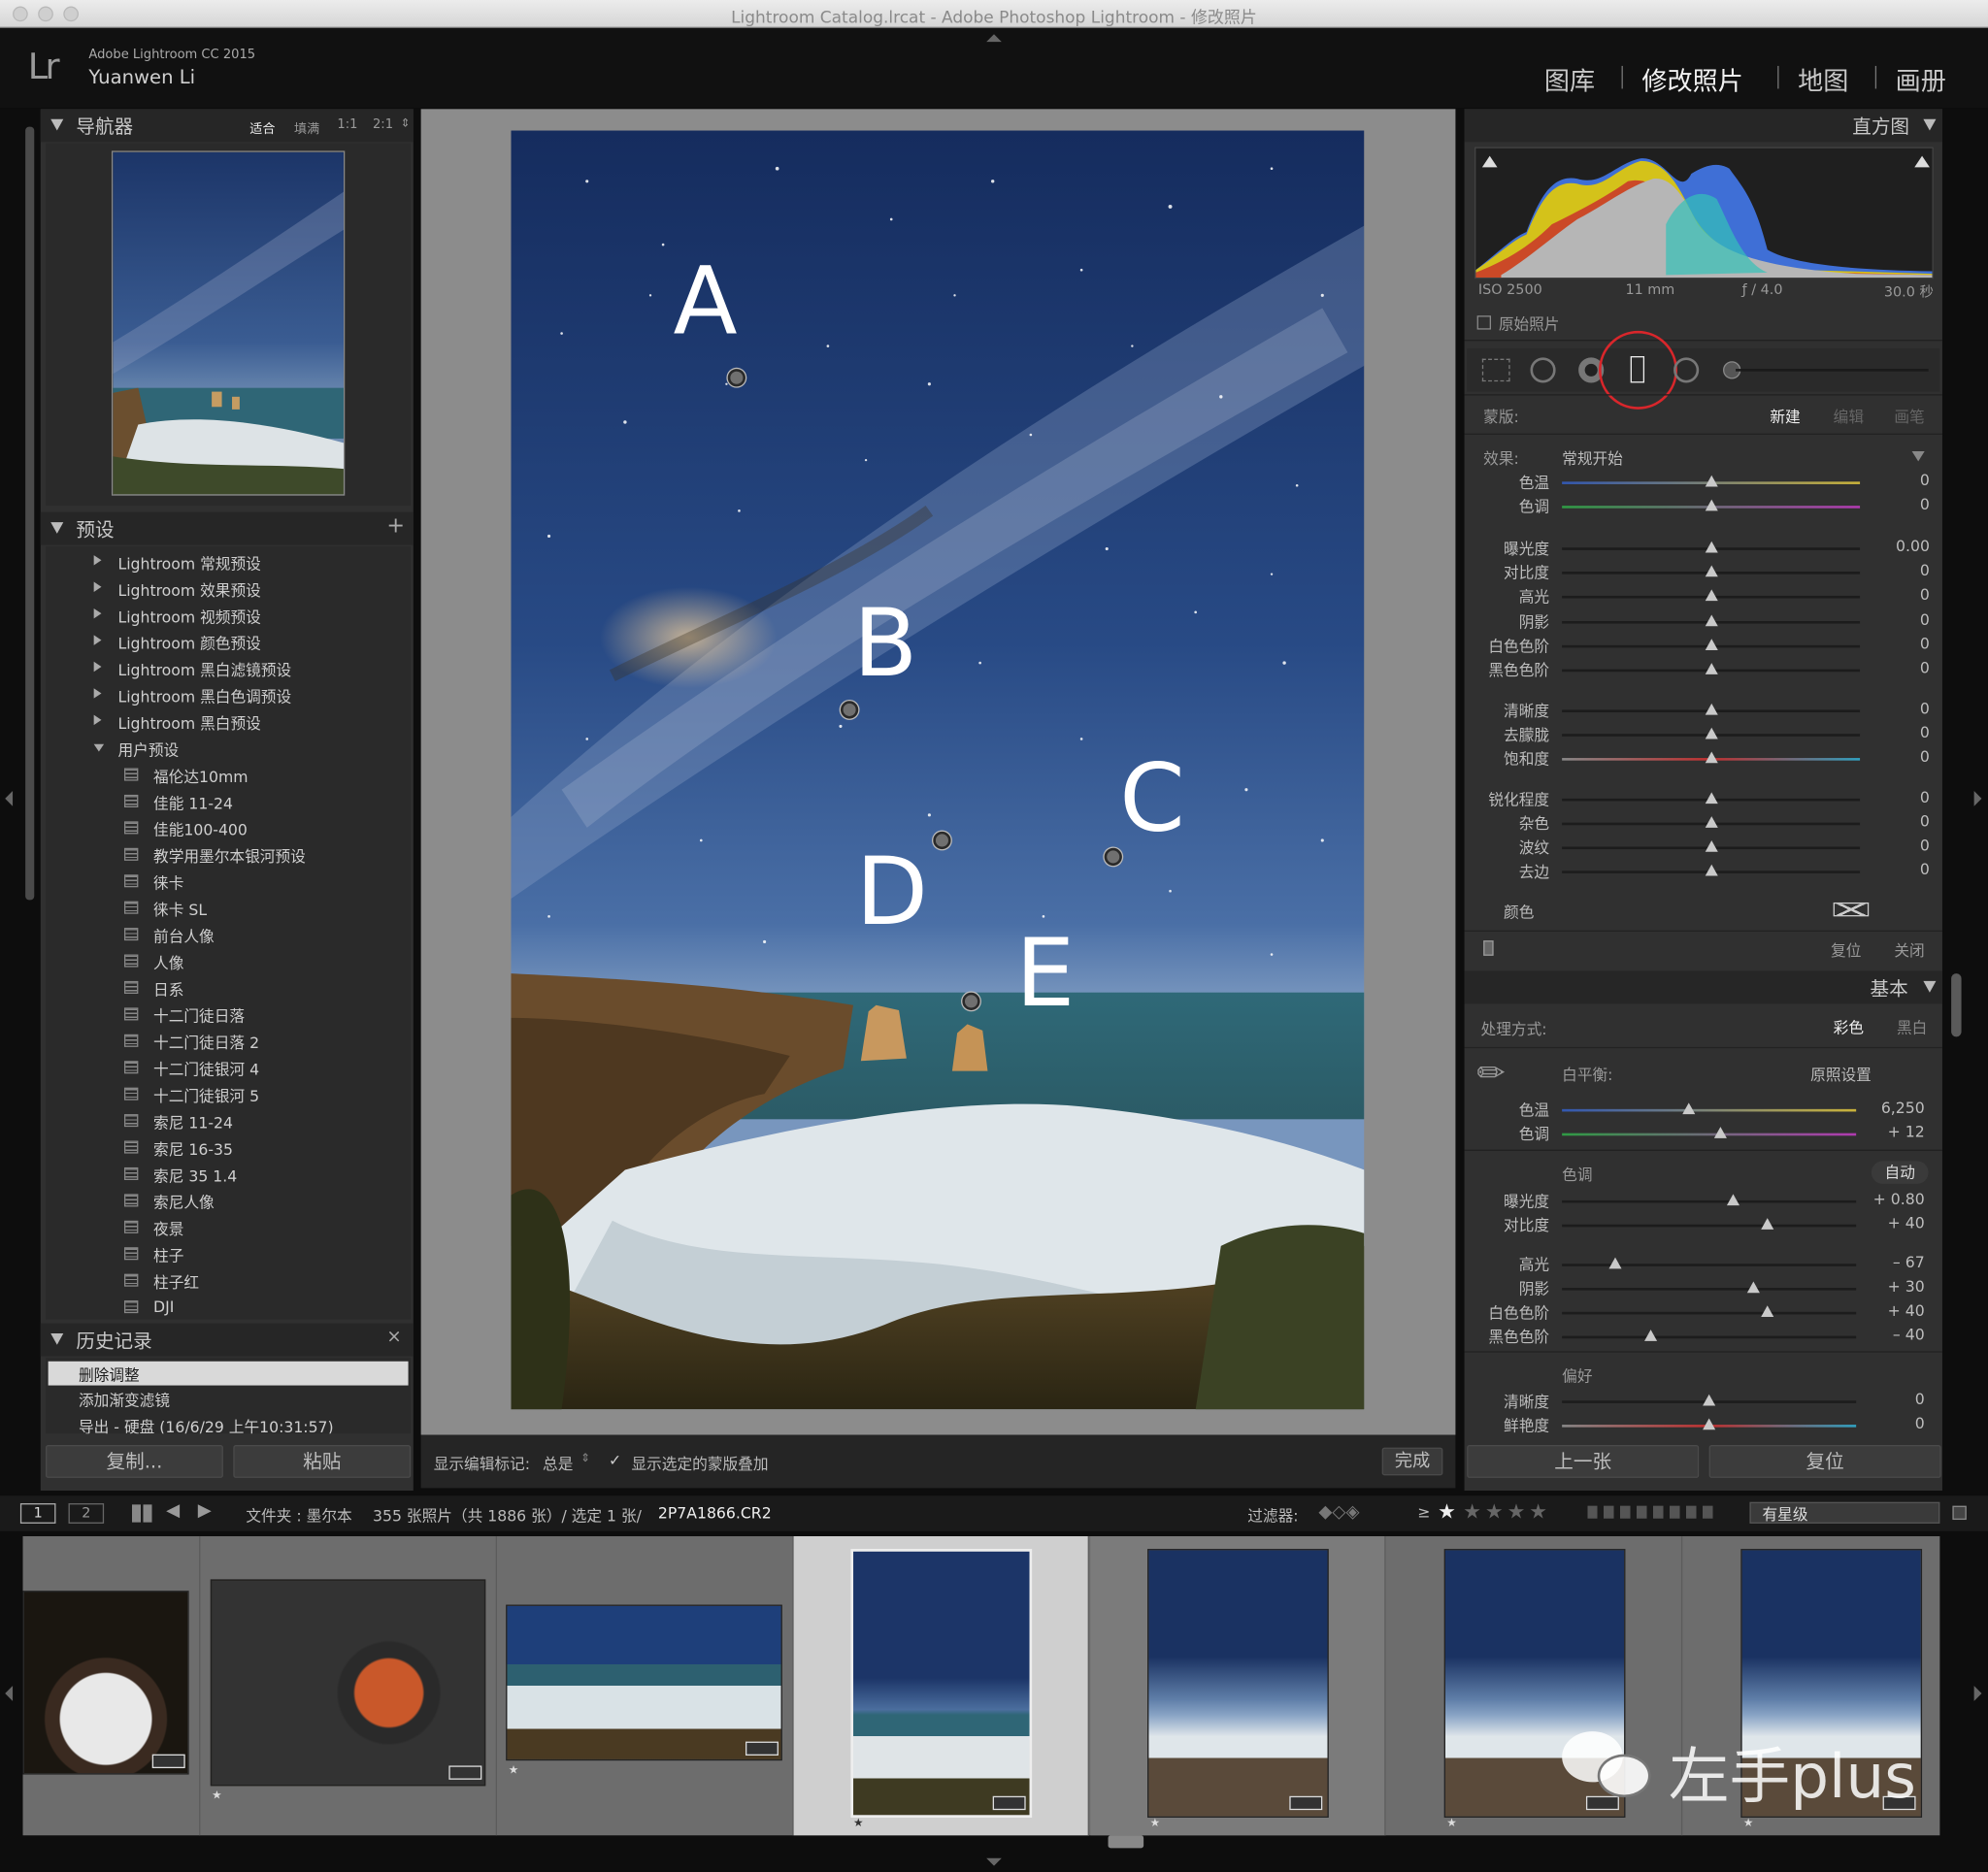 This screenshot has width=1988, height=1872. I want to click on overlay-checkbox: ✓, so click(615, 1460).